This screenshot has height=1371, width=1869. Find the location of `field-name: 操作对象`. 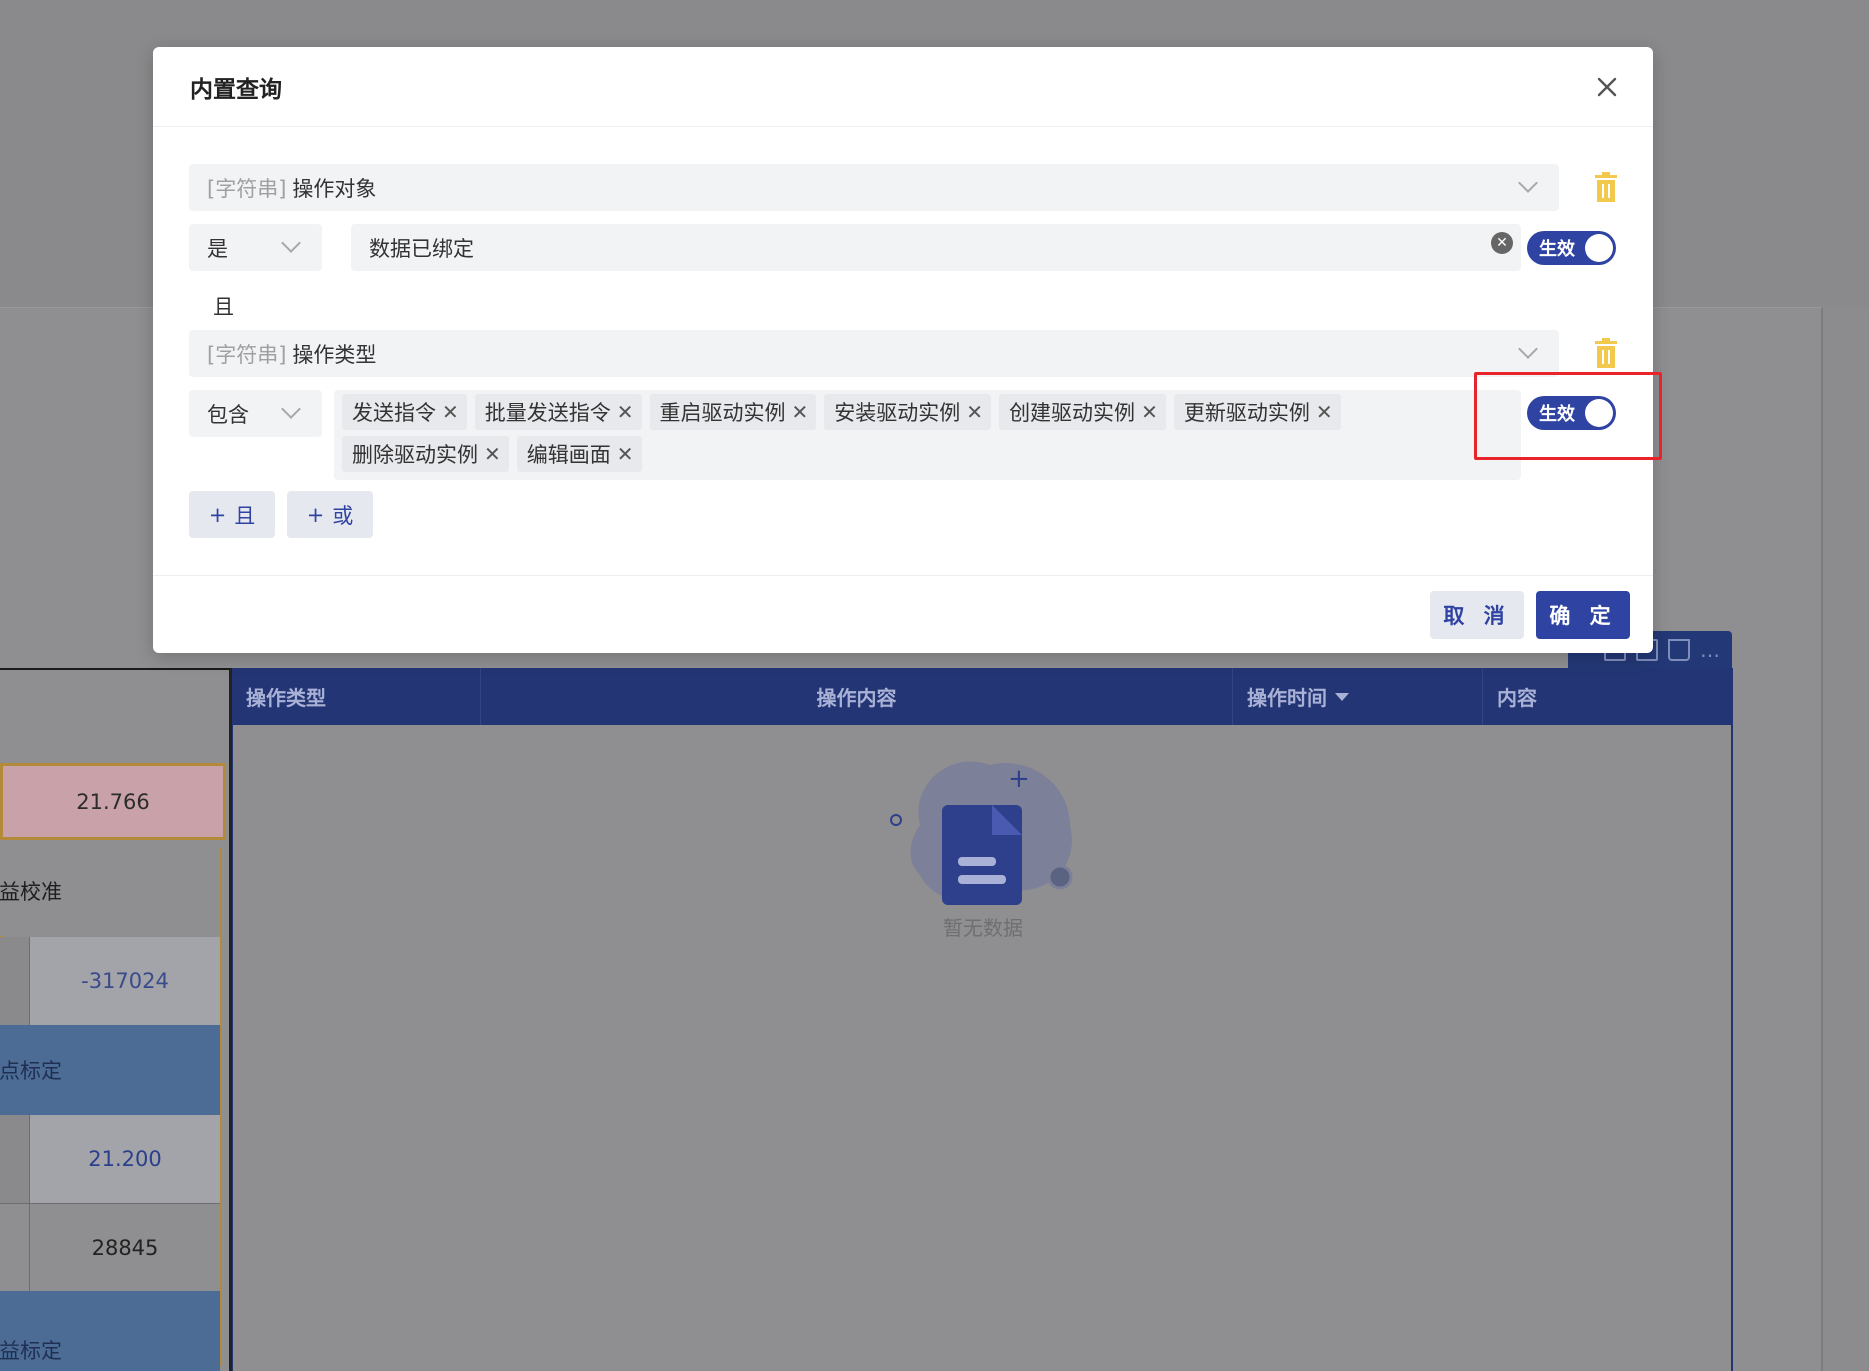

field-name: 操作对象 is located at coordinates (334, 188).